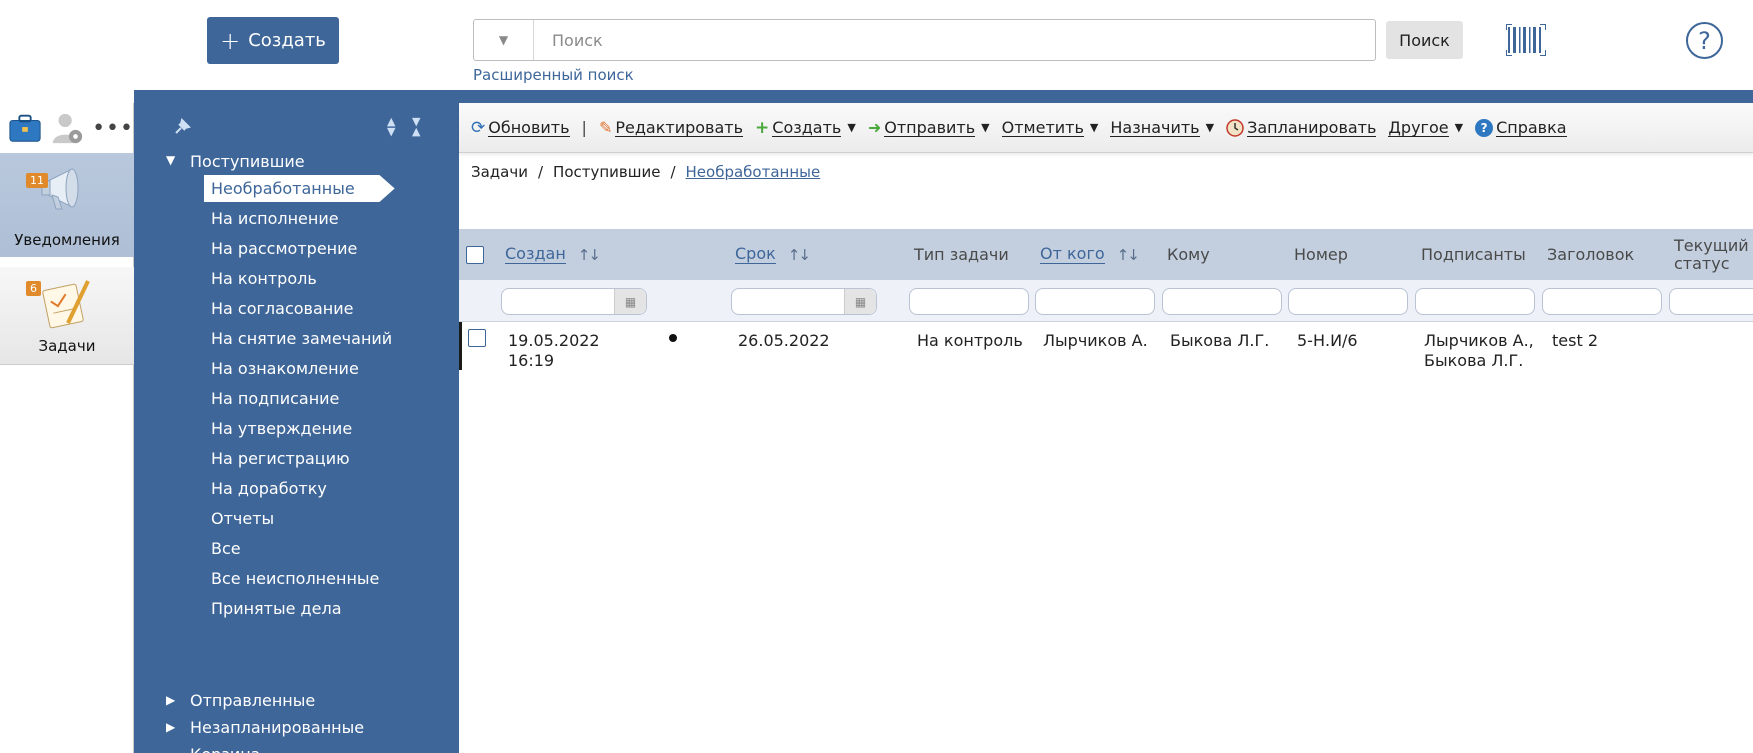 The height and width of the screenshot is (753, 1753). Describe the element at coordinates (1479, 350) in the screenshot. I see `cell-signers: Лырчиков А., Быкова Л.Г.` at that location.